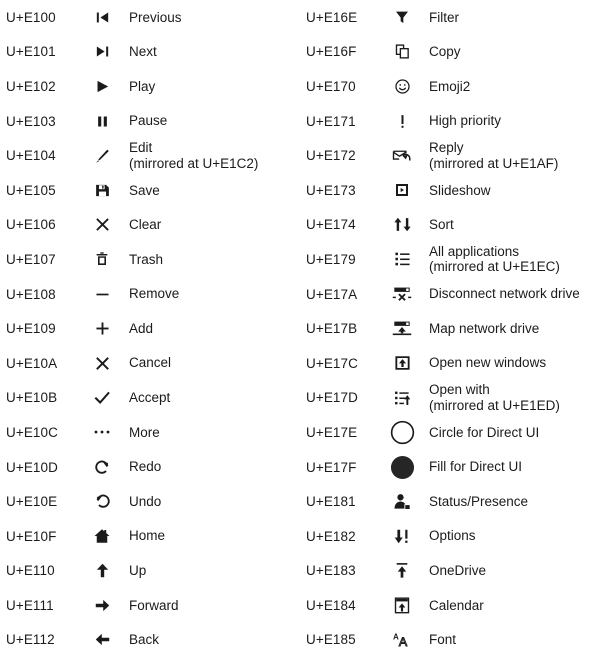 The height and width of the screenshot is (657, 600). What do you see at coordinates (474, 251) in the screenshot?
I see `icon-label-text: All applications` at bounding box center [474, 251].